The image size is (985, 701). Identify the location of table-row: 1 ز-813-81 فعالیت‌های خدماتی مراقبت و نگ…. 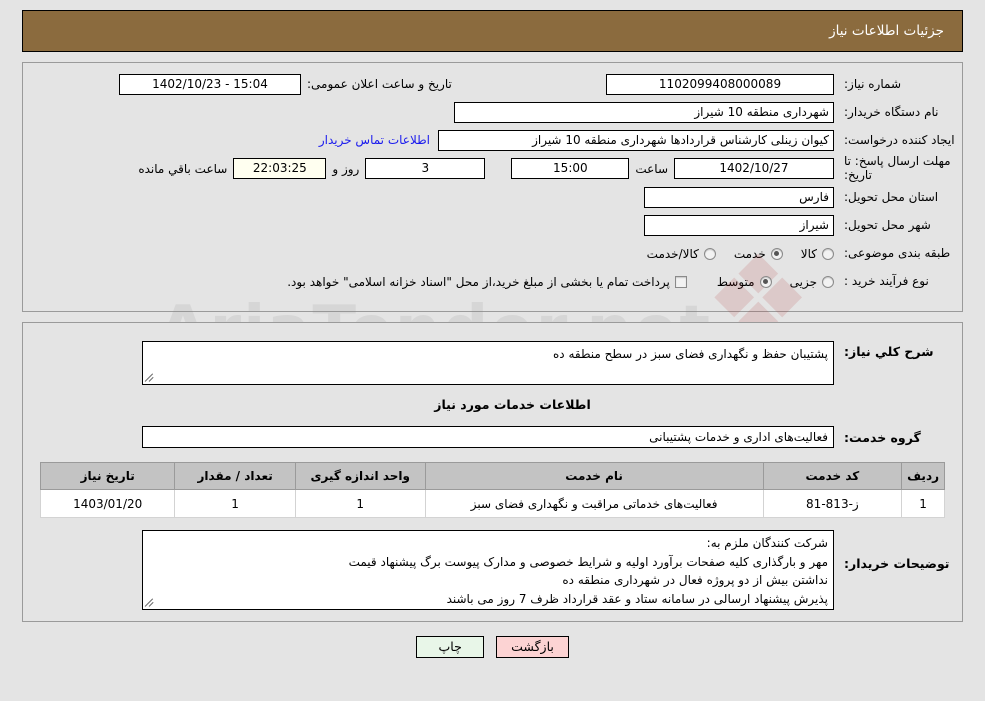
(492, 503).